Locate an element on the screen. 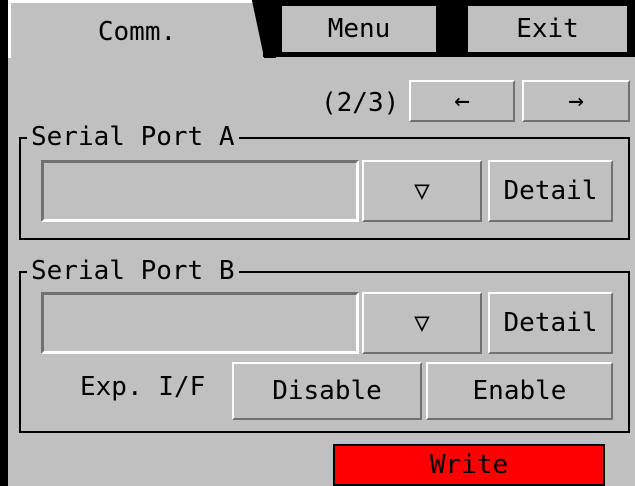 The height and width of the screenshot is (486, 635). exp-if-disable-button: Disable is located at coordinates (327, 391).